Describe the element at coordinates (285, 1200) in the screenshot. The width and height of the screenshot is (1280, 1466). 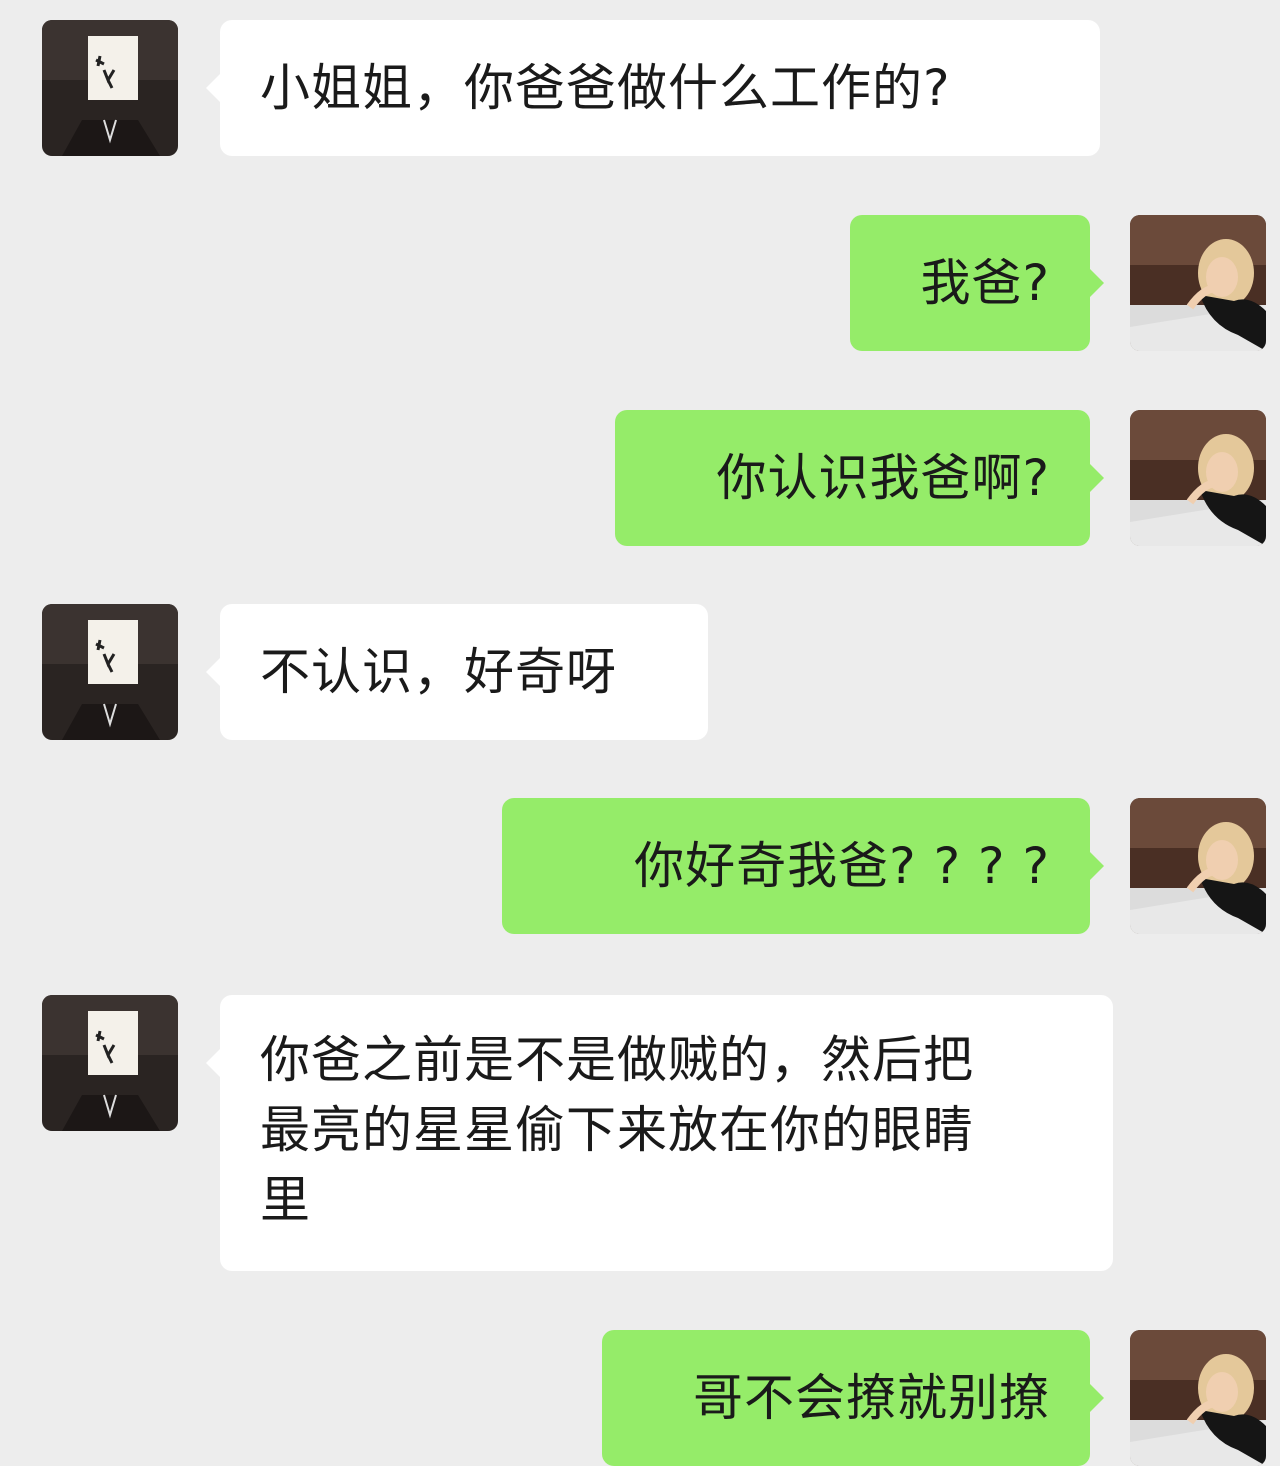
I see `message-text-line: 里` at that location.